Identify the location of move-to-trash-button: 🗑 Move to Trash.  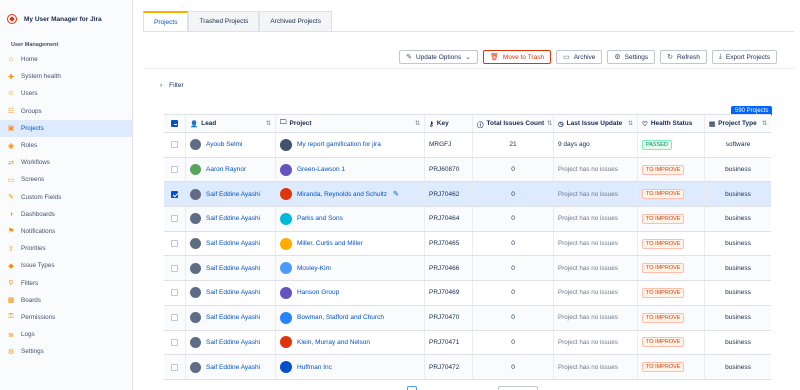
(517, 57).